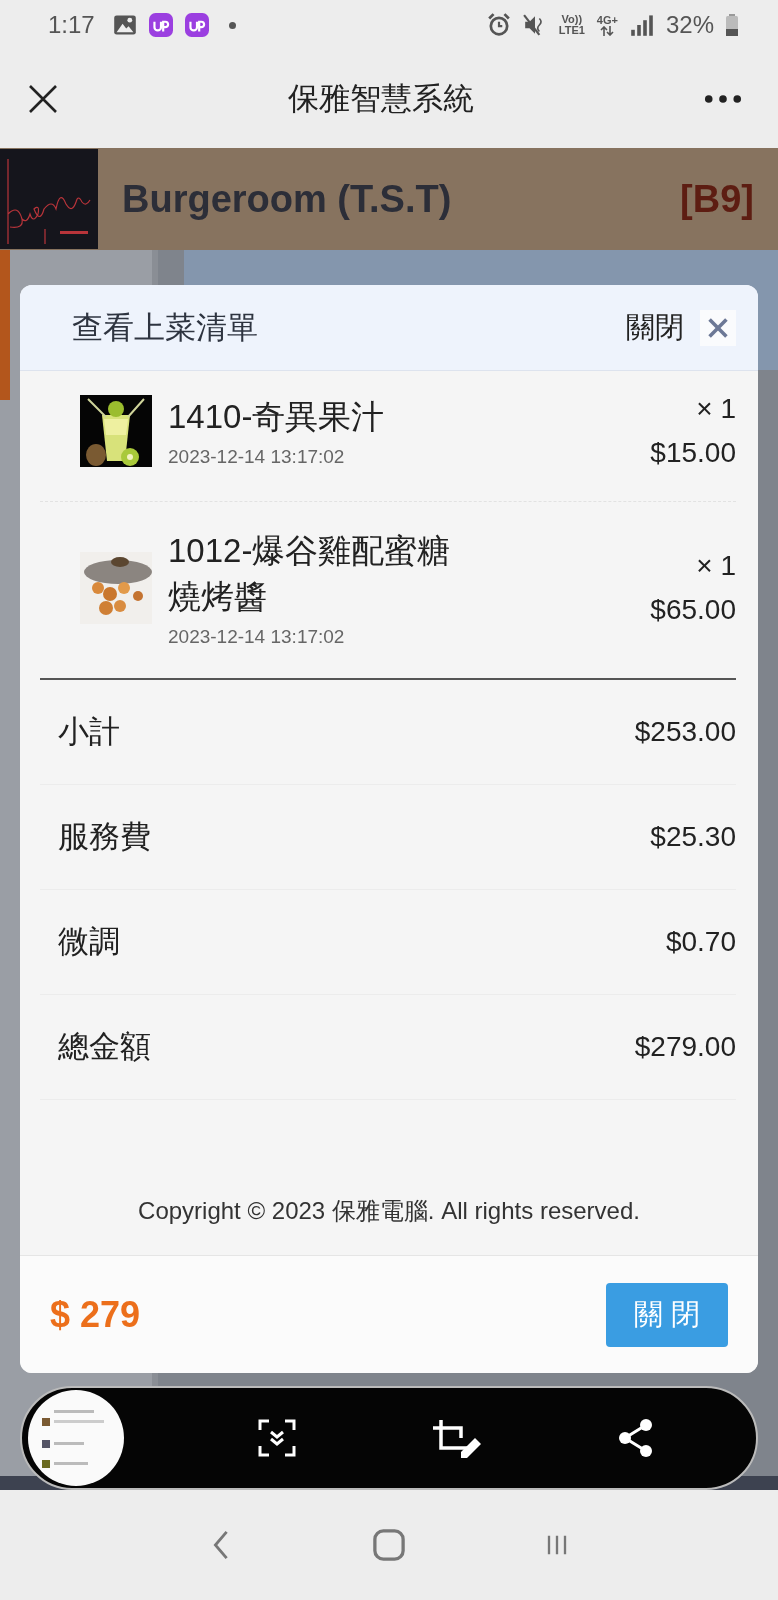 The image size is (778, 1600). What do you see at coordinates (571, 30) in the screenshot?
I see `lte-label: LTE1` at bounding box center [571, 30].